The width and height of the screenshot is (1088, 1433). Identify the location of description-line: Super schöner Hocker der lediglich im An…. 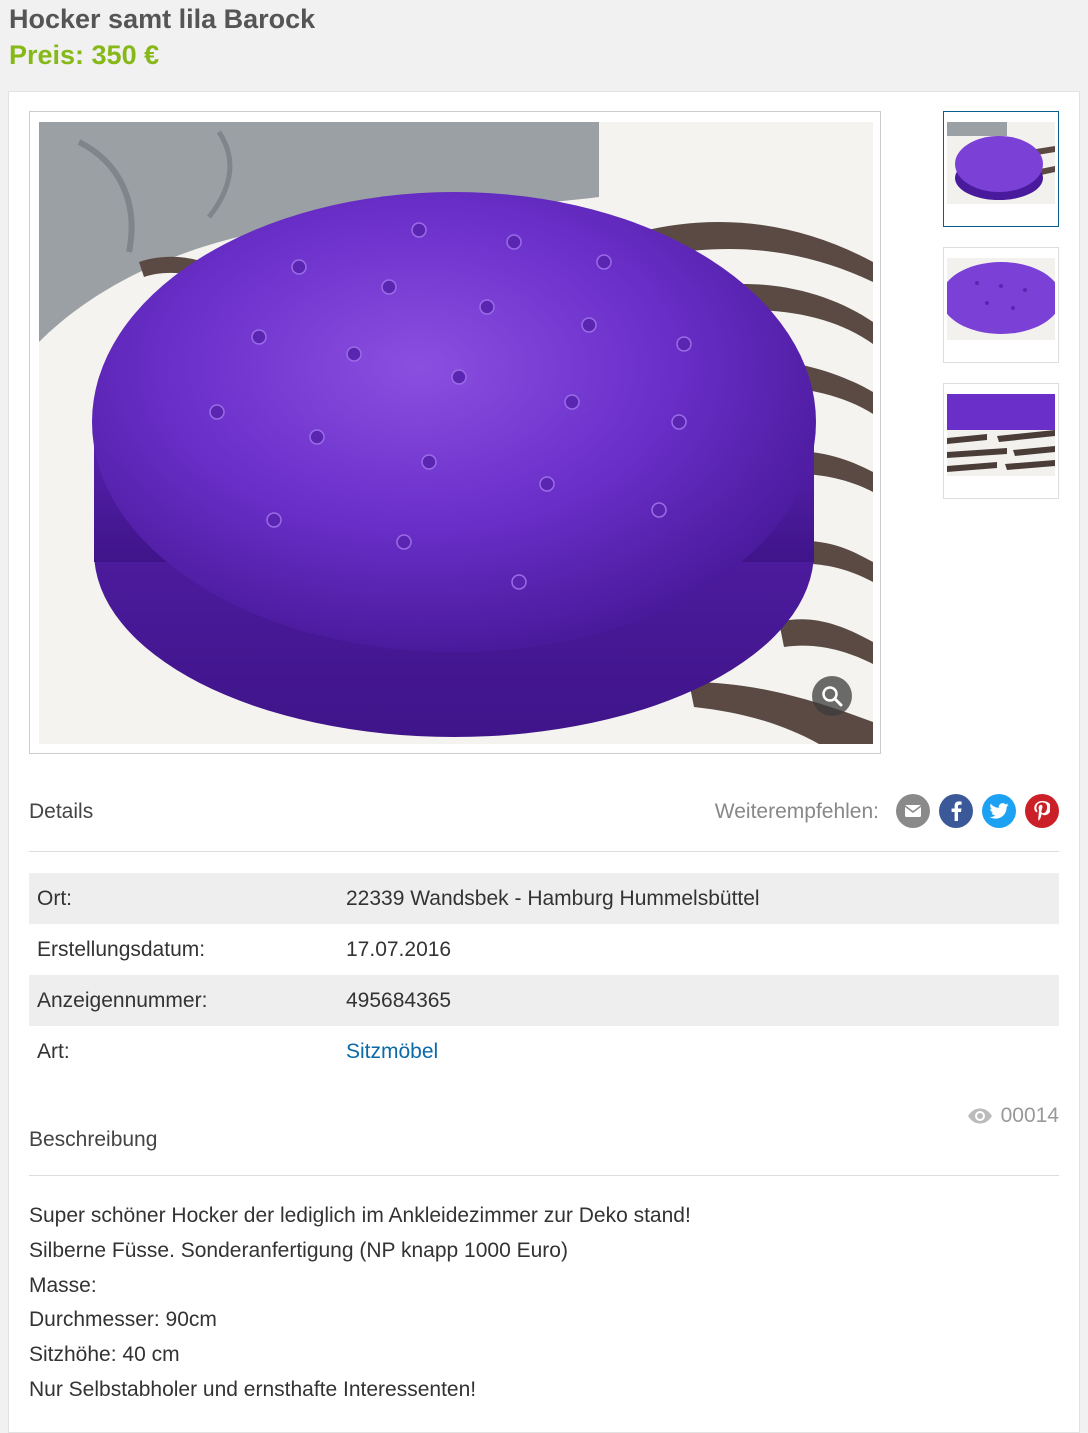
(360, 1215).